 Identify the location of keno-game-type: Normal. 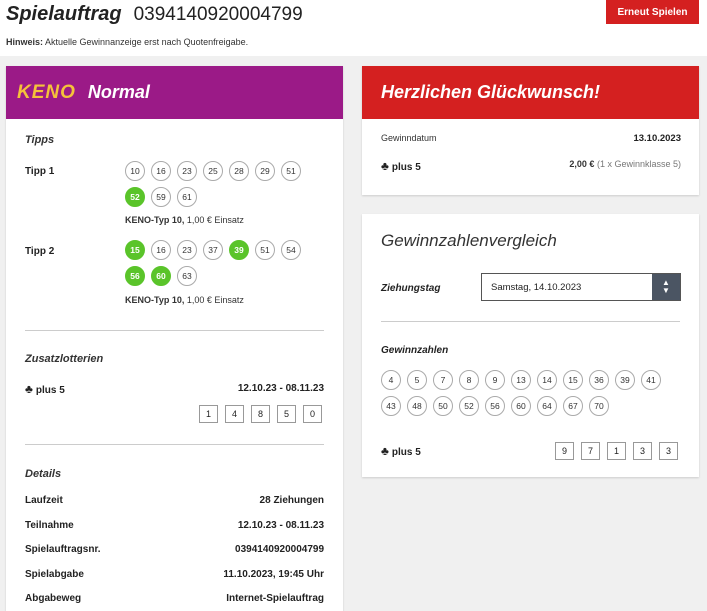
(118, 92).